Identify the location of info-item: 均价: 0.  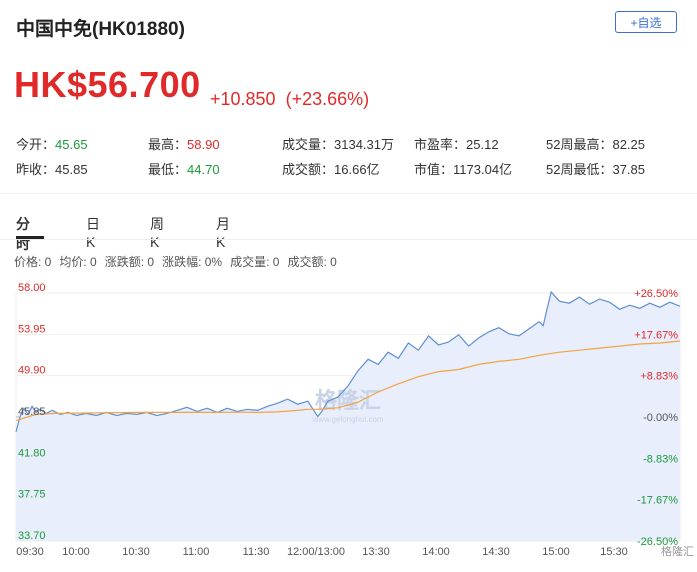
(77, 262).